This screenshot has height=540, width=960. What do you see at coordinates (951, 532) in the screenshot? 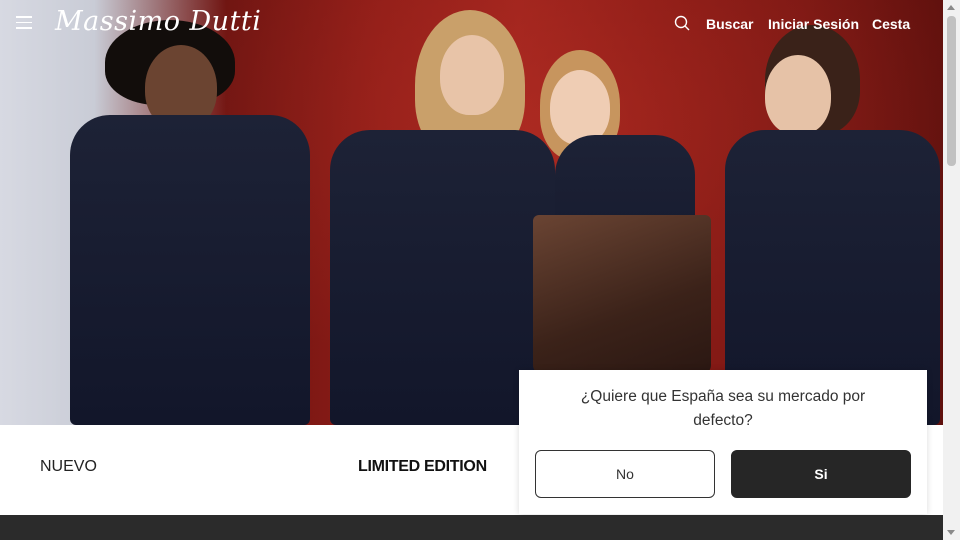
I see `scroll-down-icon` at bounding box center [951, 532].